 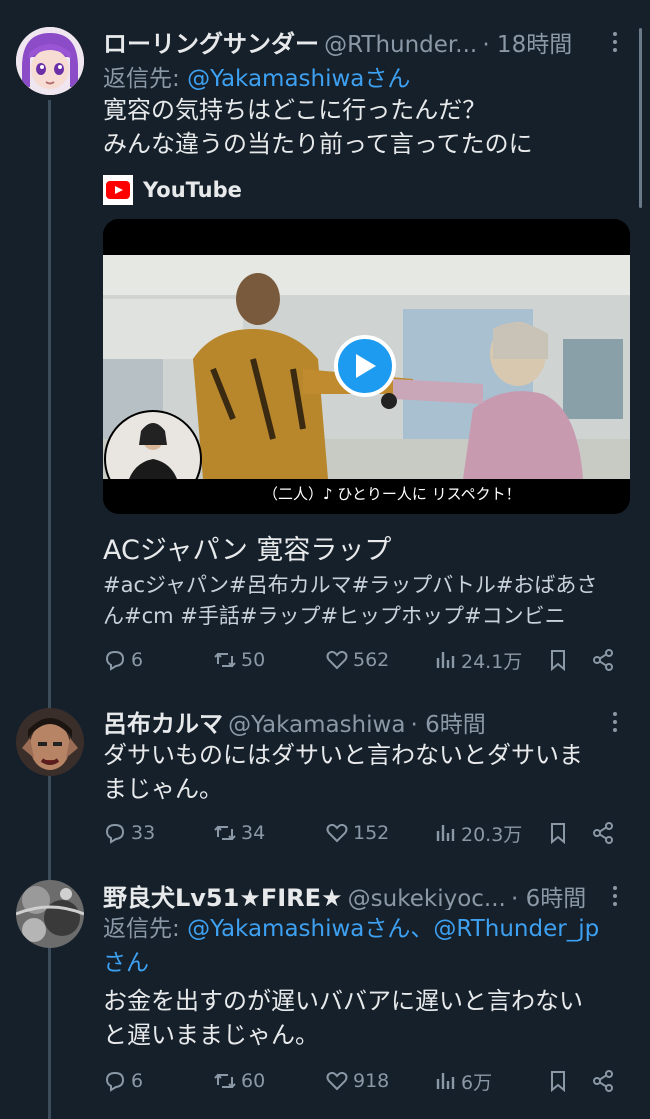 I want to click on play-button, so click(x=365, y=366).